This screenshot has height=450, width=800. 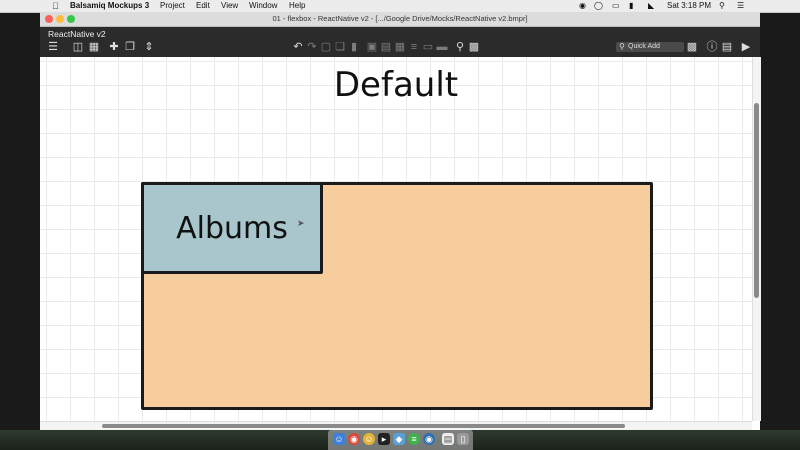 What do you see at coordinates (712, 47) in the screenshot?
I see `info-icon: ⓘ` at bounding box center [712, 47].